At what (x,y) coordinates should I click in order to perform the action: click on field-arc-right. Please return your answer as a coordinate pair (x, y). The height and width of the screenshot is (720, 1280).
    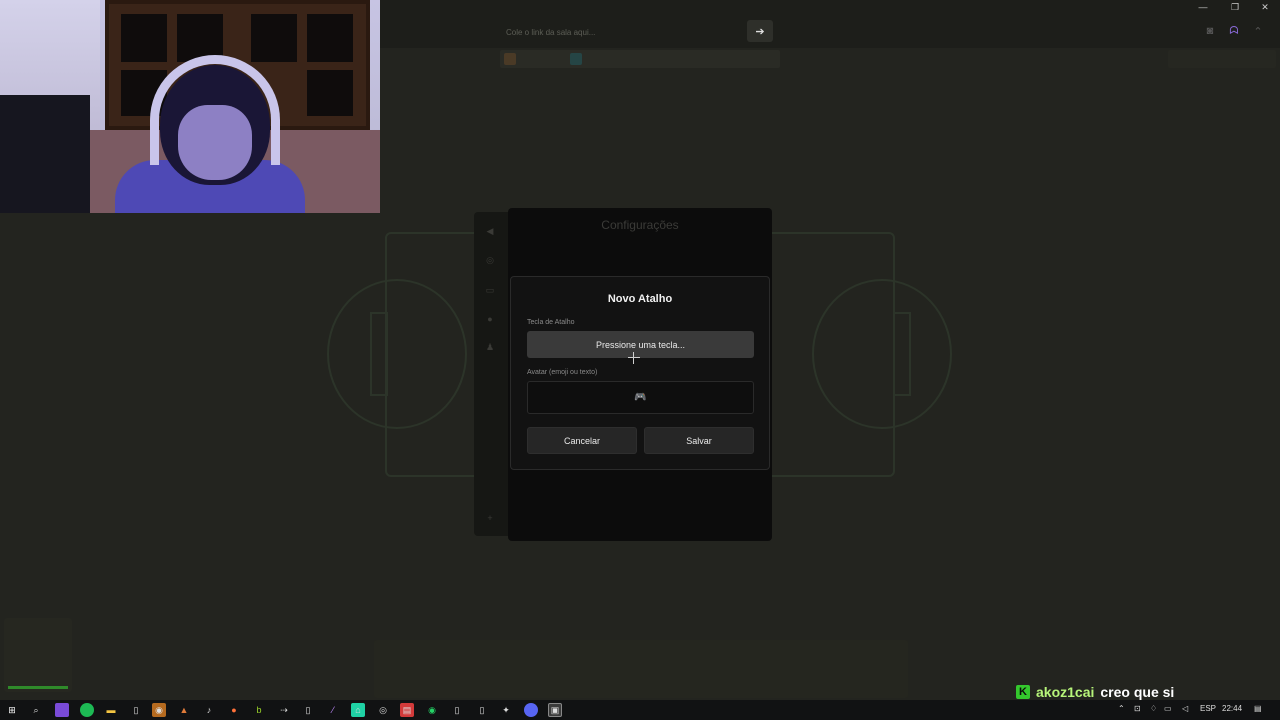
    Looking at the image, I should click on (882, 354).